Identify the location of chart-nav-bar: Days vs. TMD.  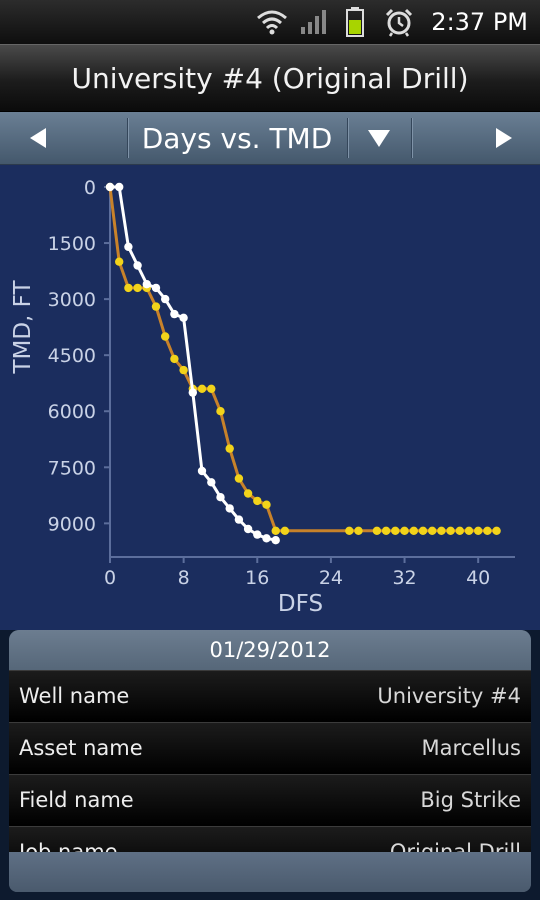
(270, 138).